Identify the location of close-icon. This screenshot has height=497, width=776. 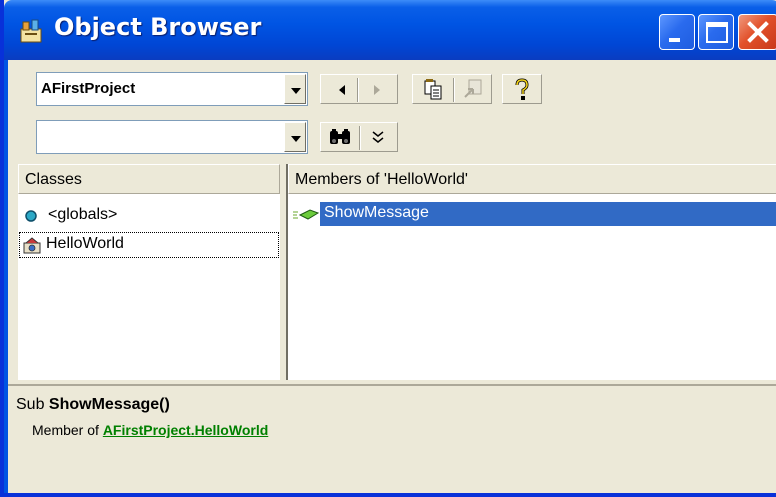
(758, 32).